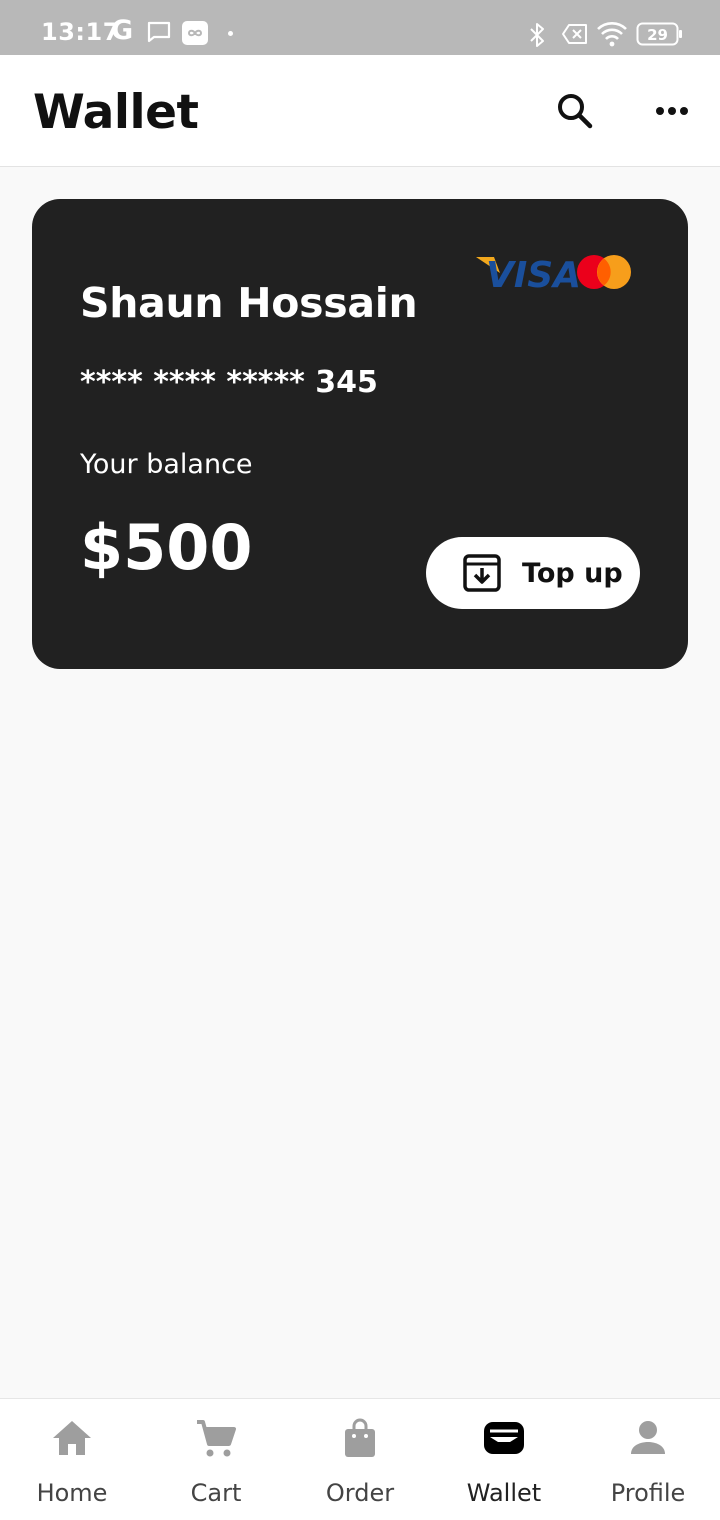 This screenshot has height=1520, width=720. Describe the element at coordinates (216, 1493) in the screenshot. I see `nav-label-cart: Cart` at that location.